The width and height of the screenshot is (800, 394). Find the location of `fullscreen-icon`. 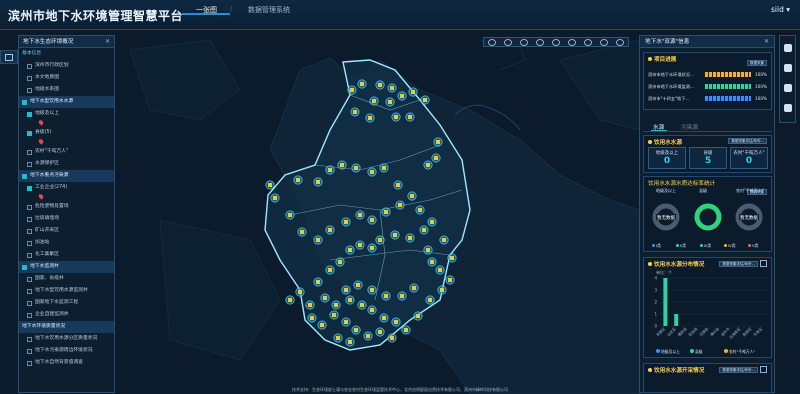

fullscreen-icon is located at coordinates (604, 42).